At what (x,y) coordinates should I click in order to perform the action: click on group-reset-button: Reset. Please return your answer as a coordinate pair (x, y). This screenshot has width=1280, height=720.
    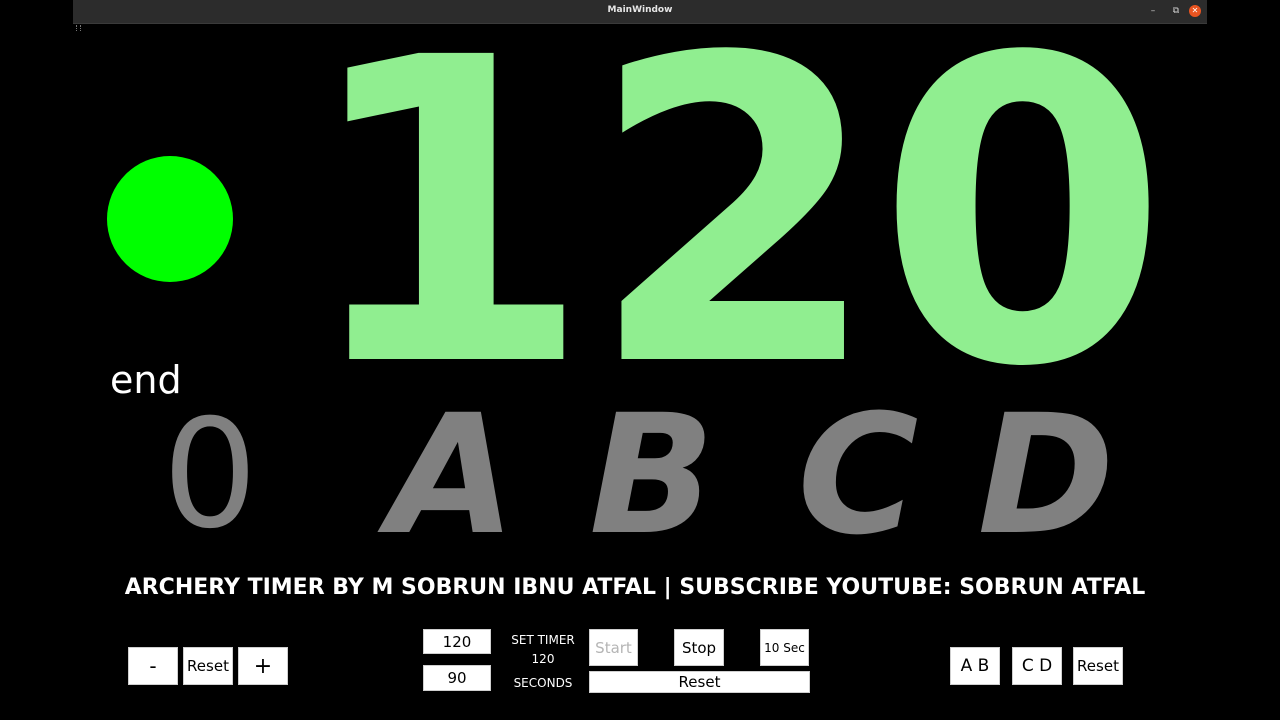
    Looking at the image, I should click on (1098, 666).